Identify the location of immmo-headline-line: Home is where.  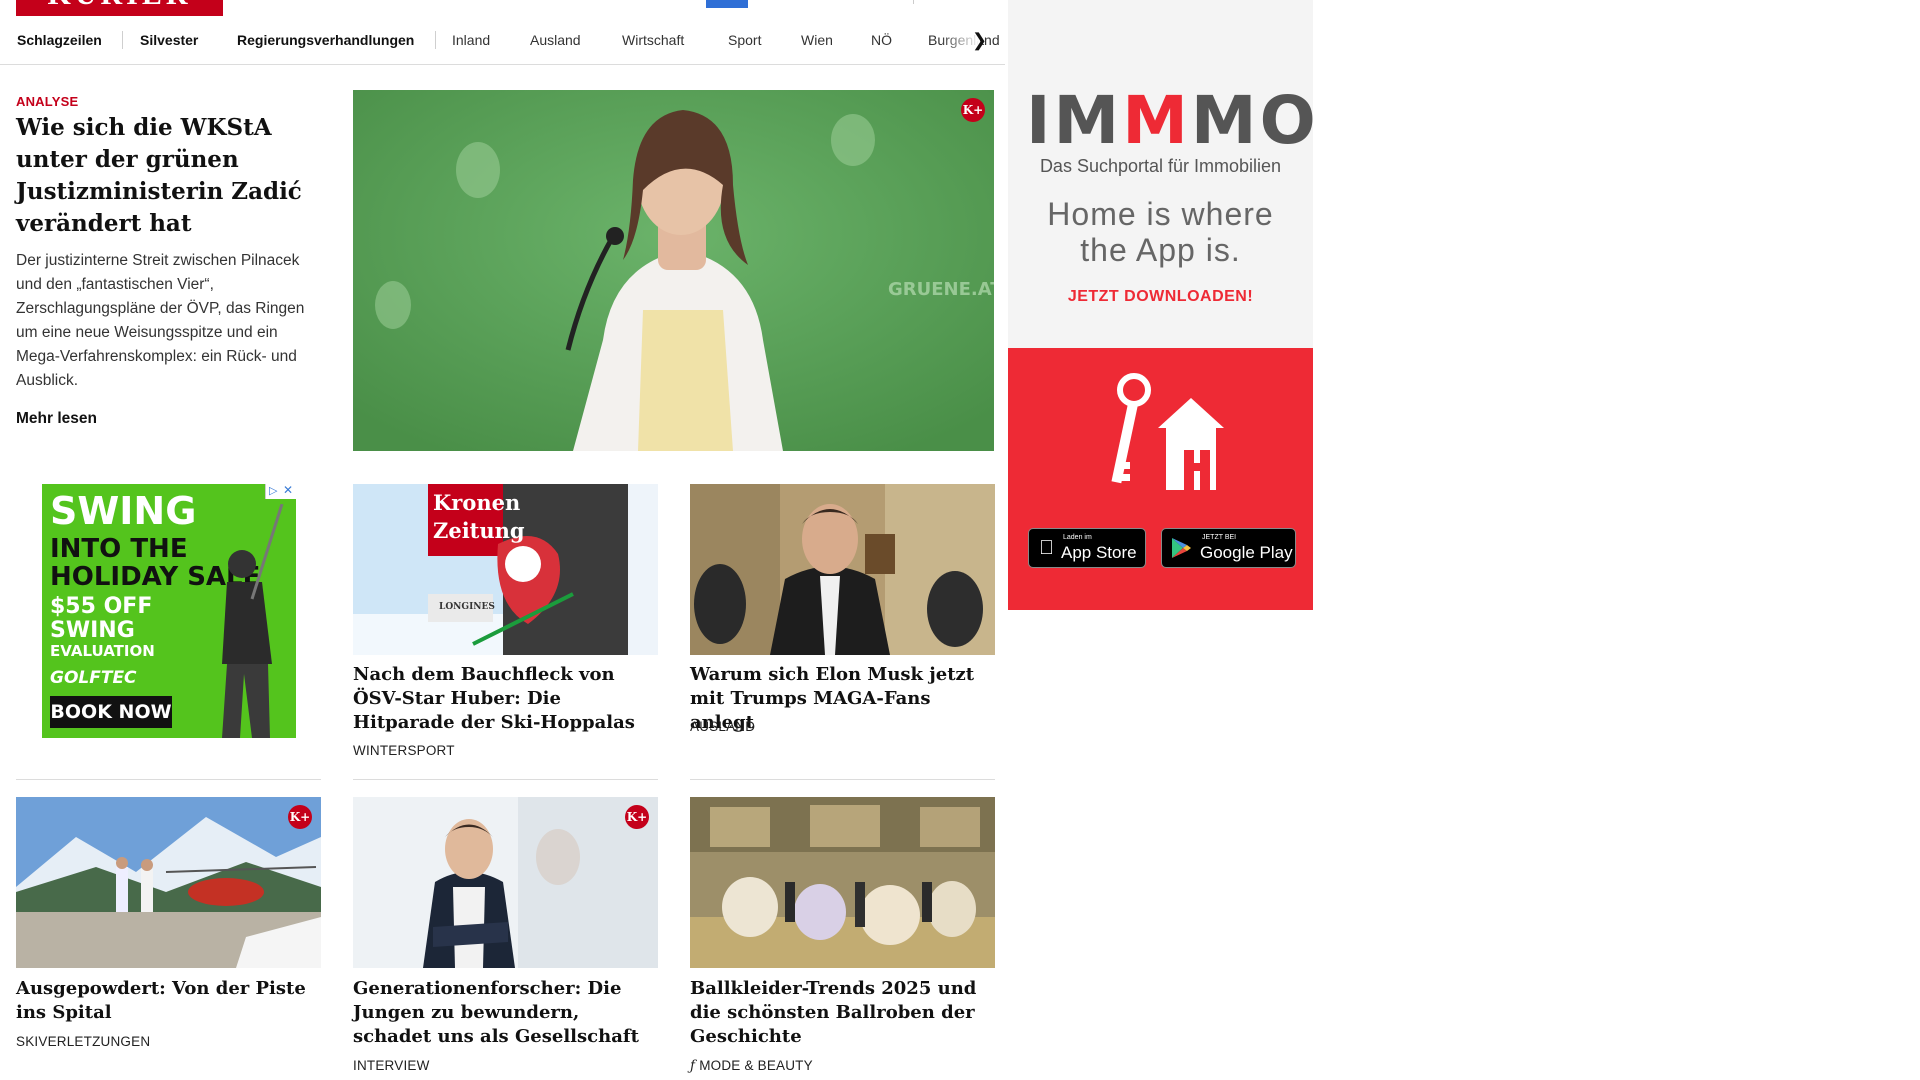
(1160, 214).